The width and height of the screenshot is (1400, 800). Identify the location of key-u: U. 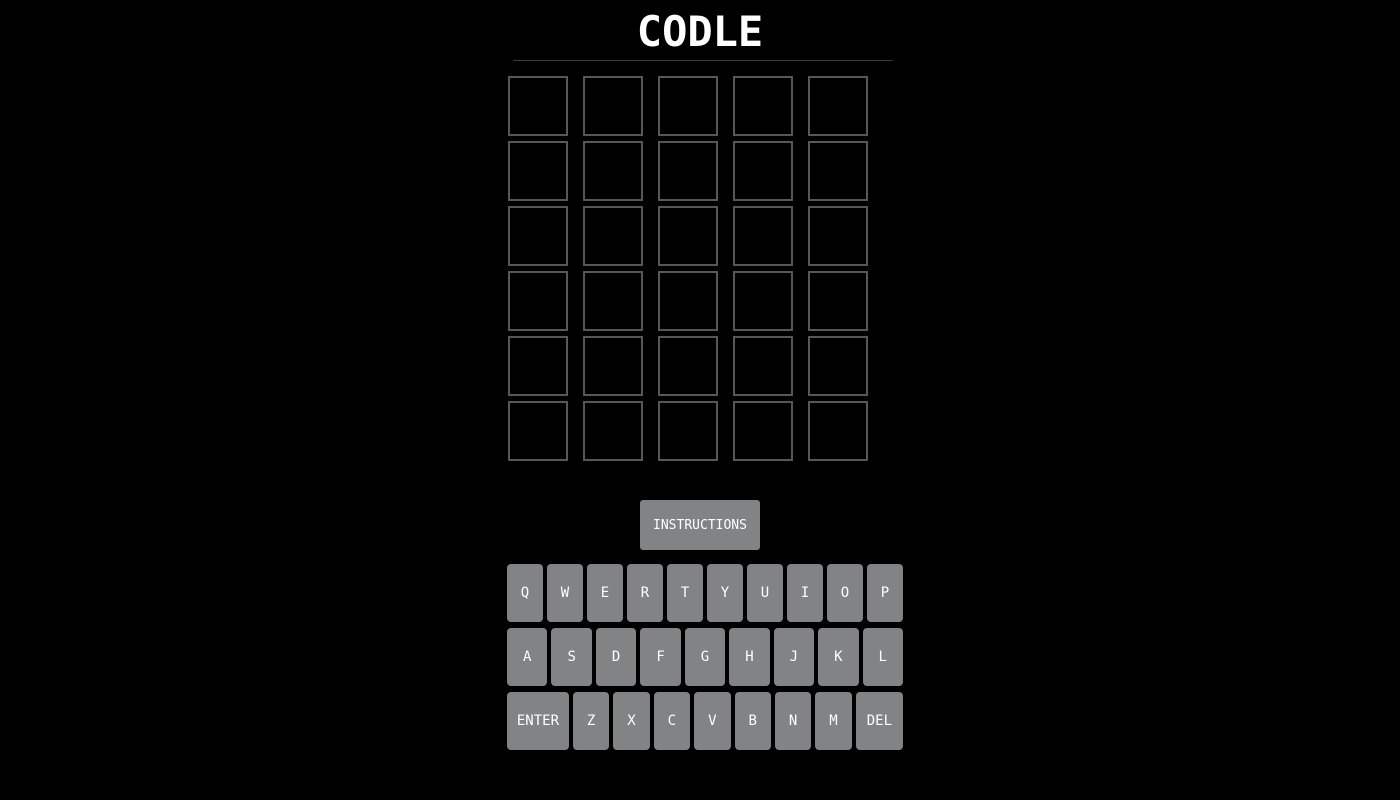
(765, 593).